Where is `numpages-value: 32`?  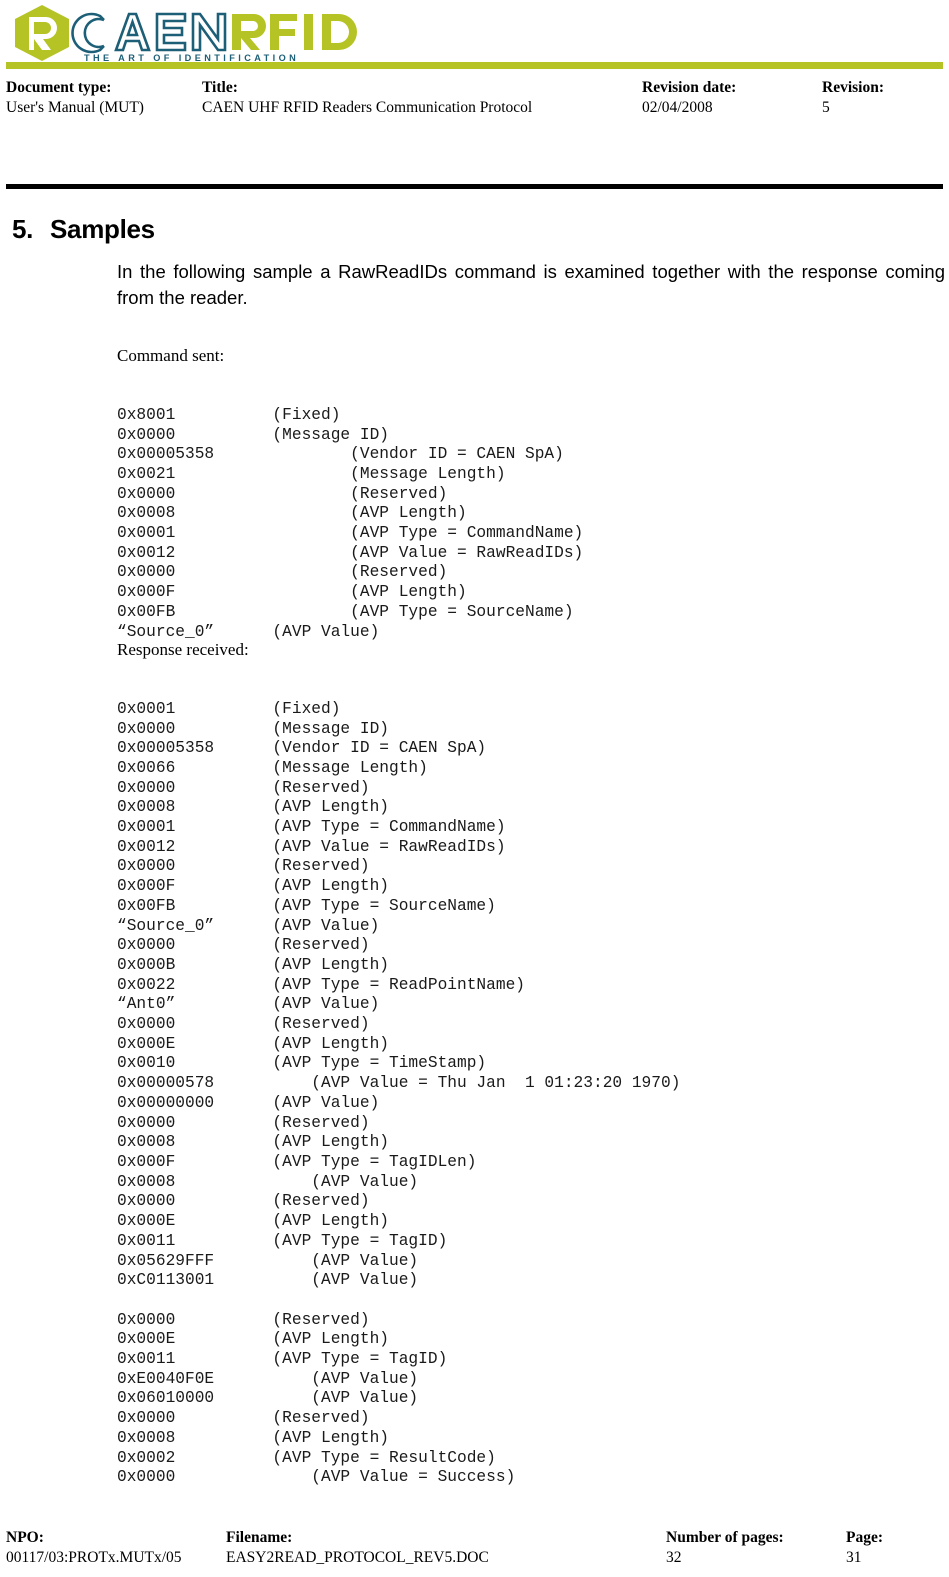 numpages-value: 32 is located at coordinates (674, 1557).